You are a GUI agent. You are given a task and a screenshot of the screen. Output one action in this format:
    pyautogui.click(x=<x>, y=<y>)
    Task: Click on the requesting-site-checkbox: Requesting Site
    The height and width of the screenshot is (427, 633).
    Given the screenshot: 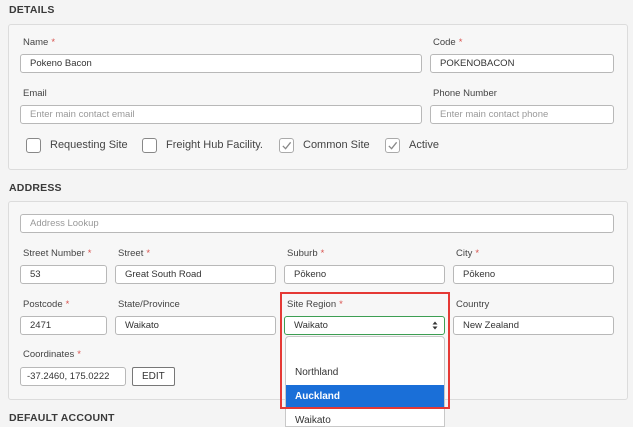 What is the action you would take?
    pyautogui.click(x=77, y=145)
    